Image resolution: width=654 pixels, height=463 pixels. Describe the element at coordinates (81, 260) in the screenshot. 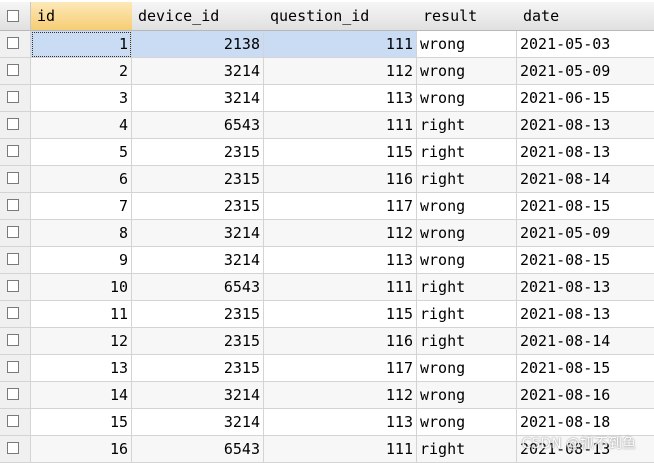

I see `cell-id: 9` at that location.